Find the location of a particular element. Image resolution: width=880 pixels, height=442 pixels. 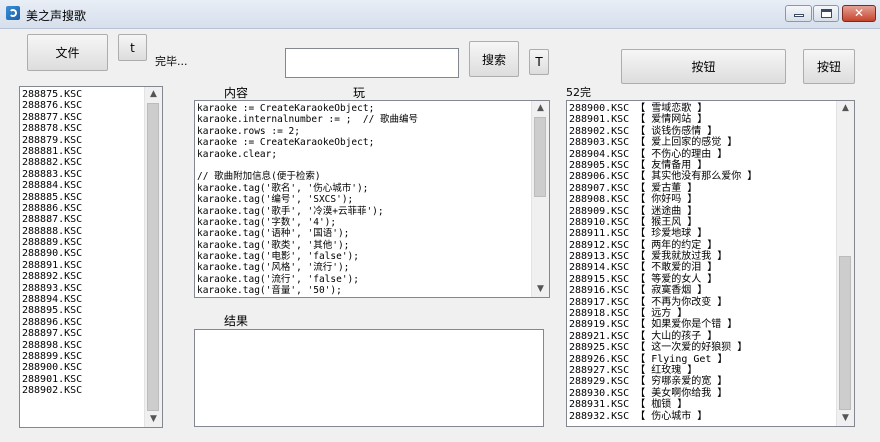

list-item: 288906.KSC 【 其实他没有那么爱你 】 is located at coordinates (663, 176).